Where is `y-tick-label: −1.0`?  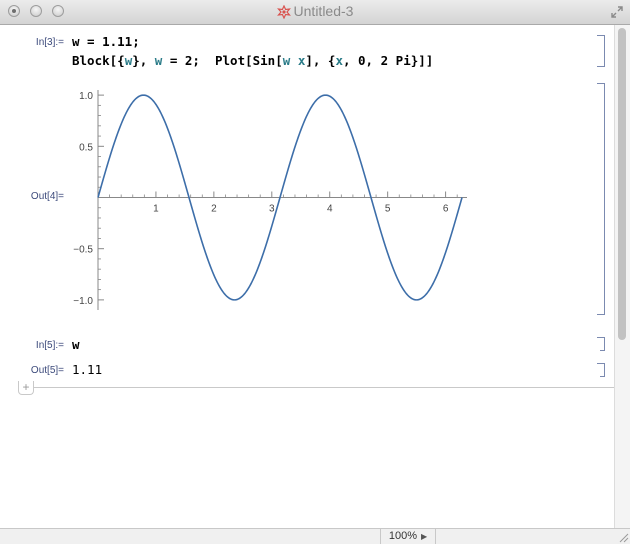 y-tick-label: −1.0 is located at coordinates (83, 301).